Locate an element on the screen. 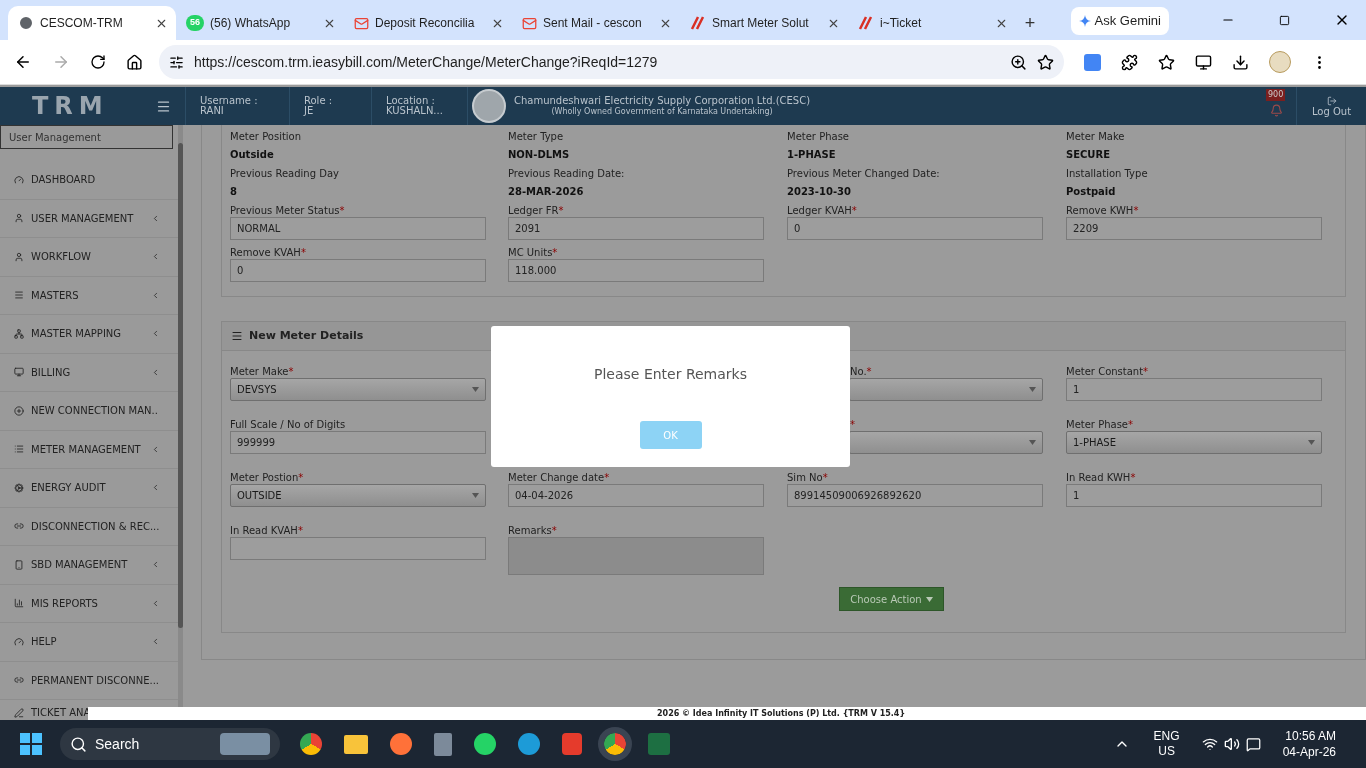  header-value: JE is located at coordinates (309, 111).